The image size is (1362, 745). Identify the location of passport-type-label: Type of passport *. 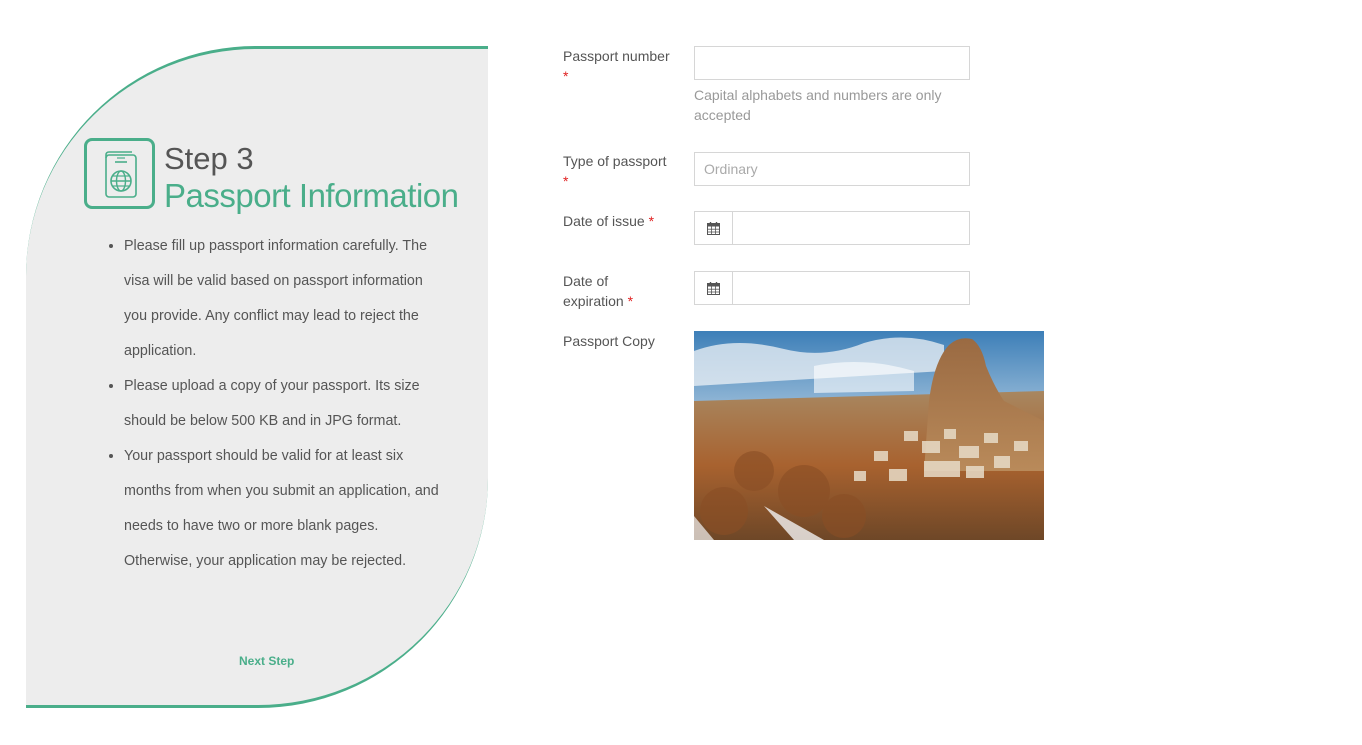
(615, 171).